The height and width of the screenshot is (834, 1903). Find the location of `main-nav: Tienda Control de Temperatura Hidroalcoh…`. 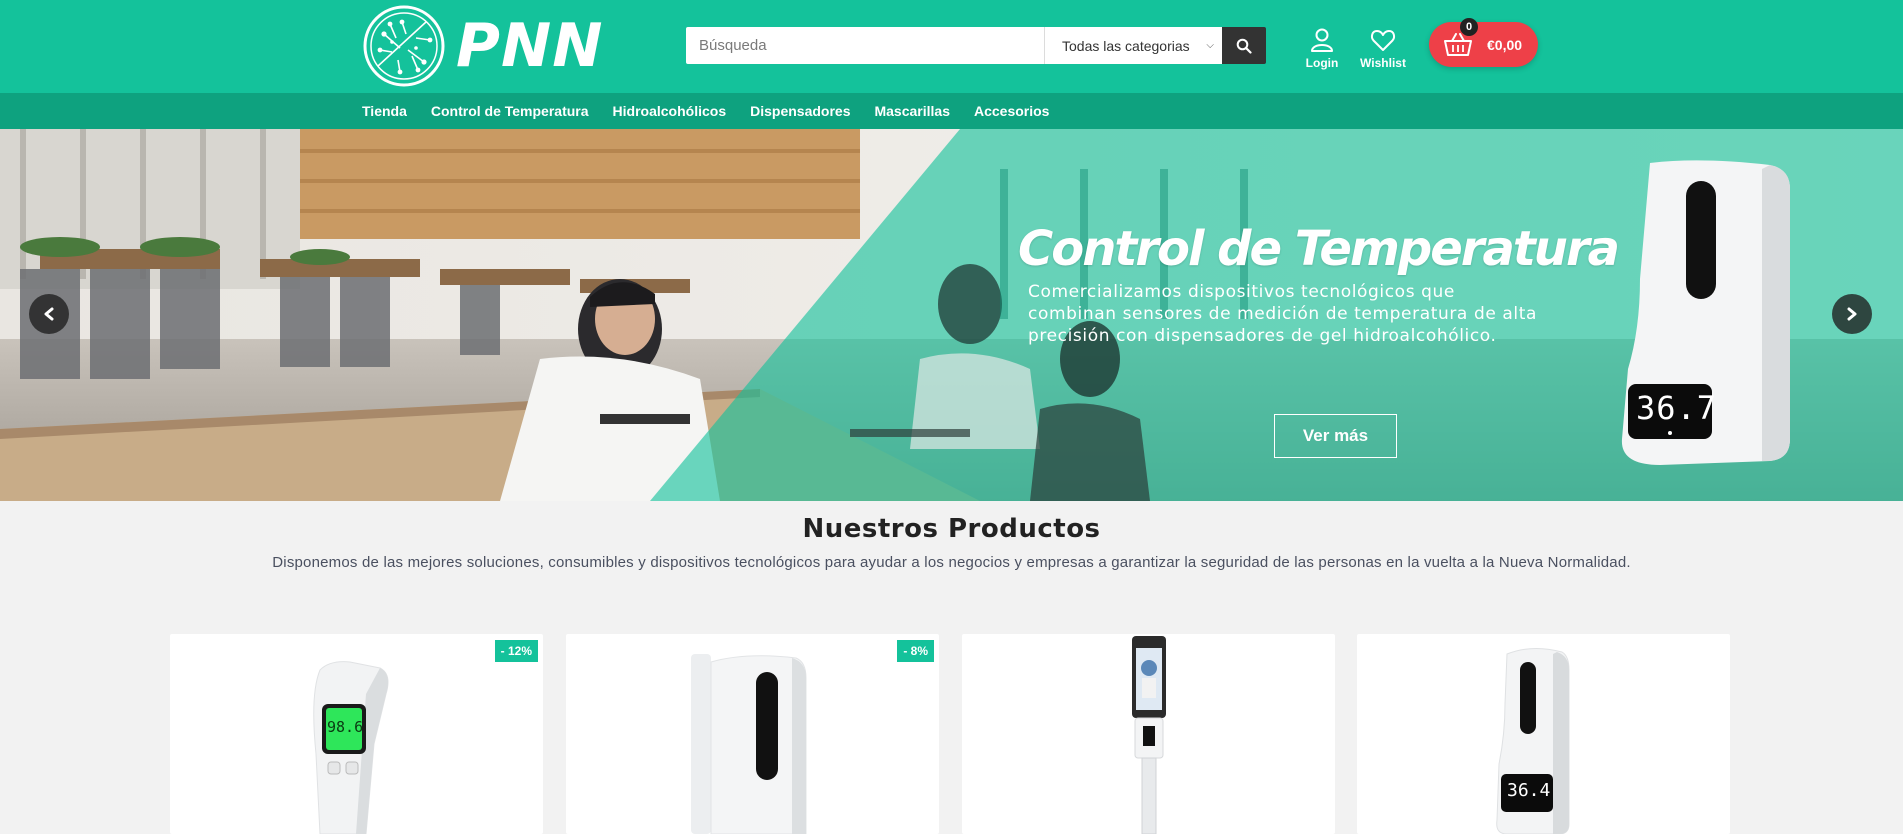

main-nav: Tienda Control de Temperatura Hidroalcoh… is located at coordinates (951, 111).